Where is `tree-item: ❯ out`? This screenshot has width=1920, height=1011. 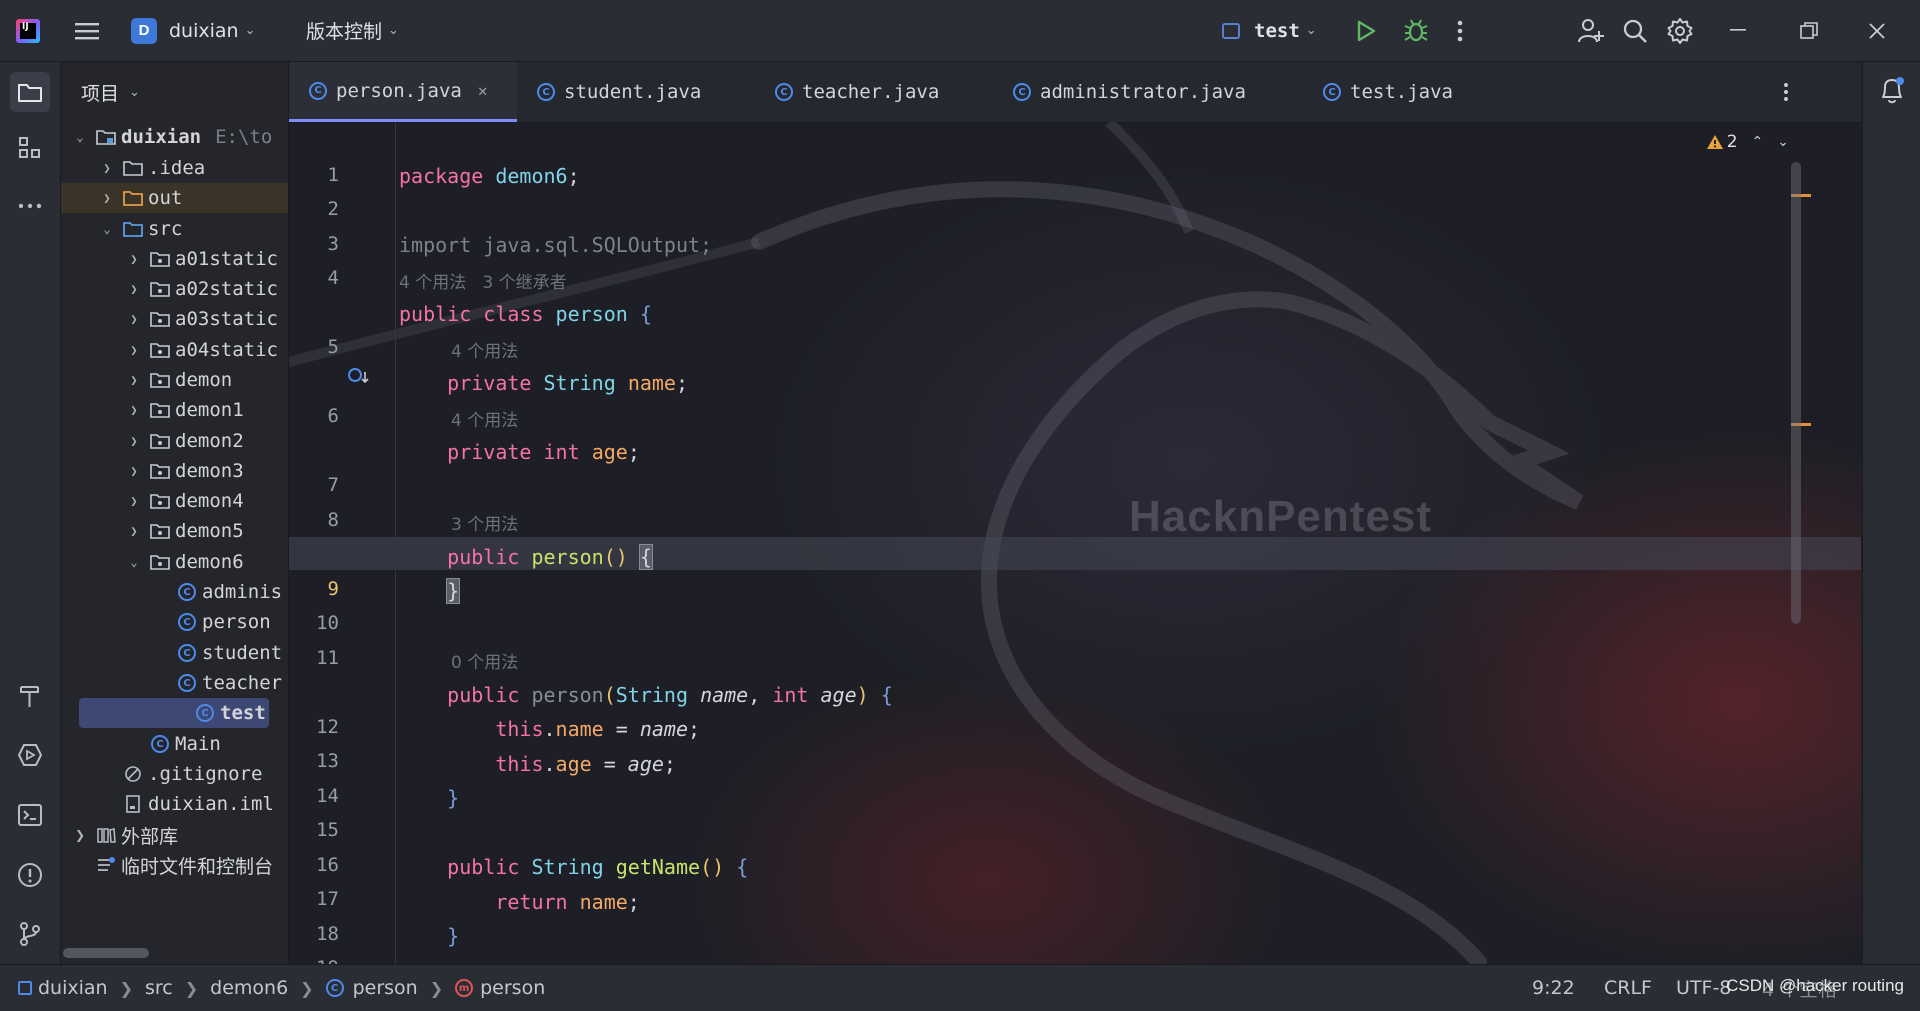
tree-item: ❯ out is located at coordinates (174, 198).